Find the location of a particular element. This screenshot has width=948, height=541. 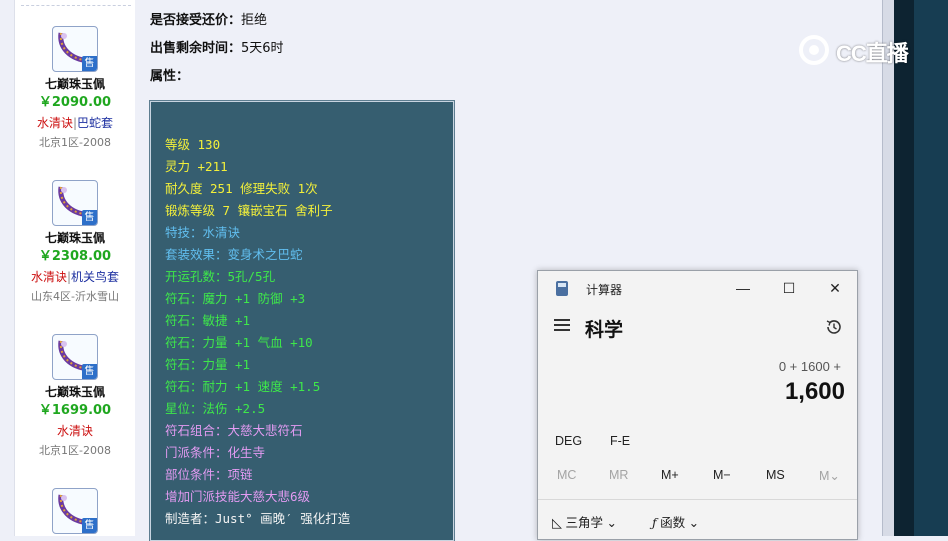

attribute-line: 门派条件：化生寺 is located at coordinates (215, 452).